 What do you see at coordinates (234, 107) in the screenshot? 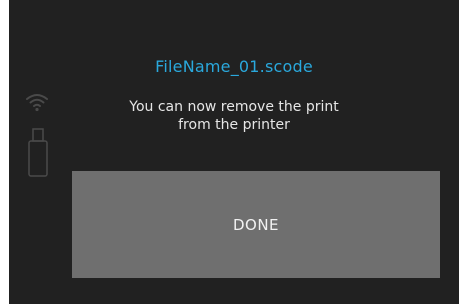
I see `status-message-line-1: You can now remove the print` at bounding box center [234, 107].